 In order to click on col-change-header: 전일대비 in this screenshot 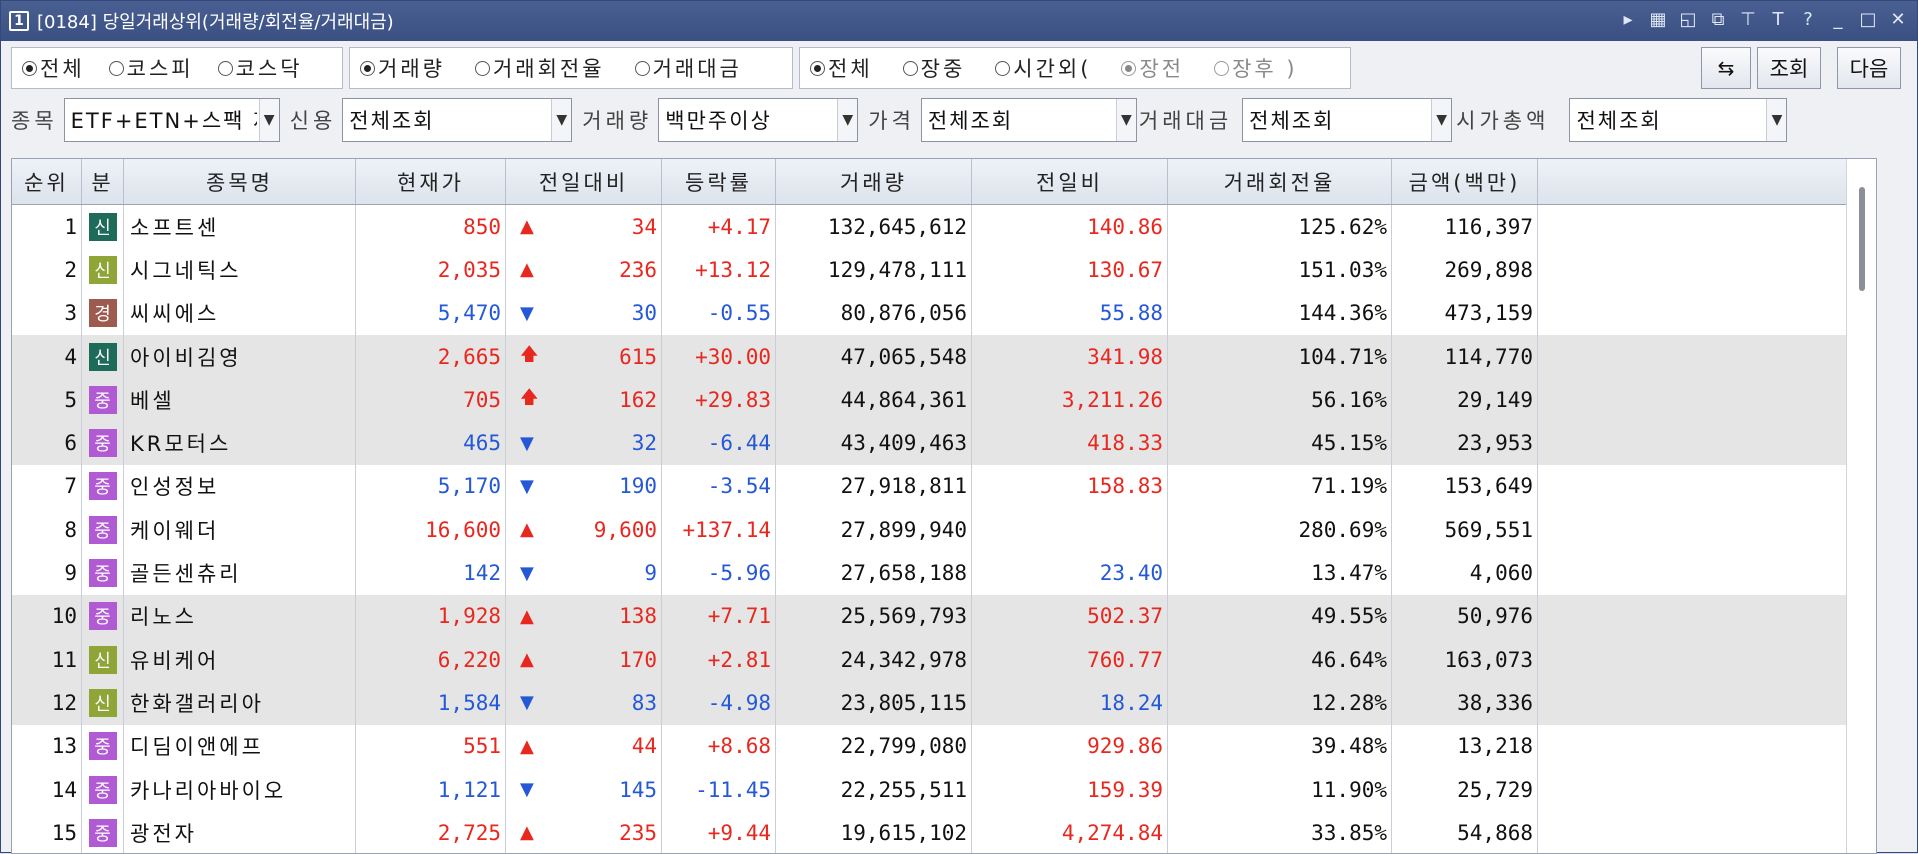, I will do `click(584, 181)`.